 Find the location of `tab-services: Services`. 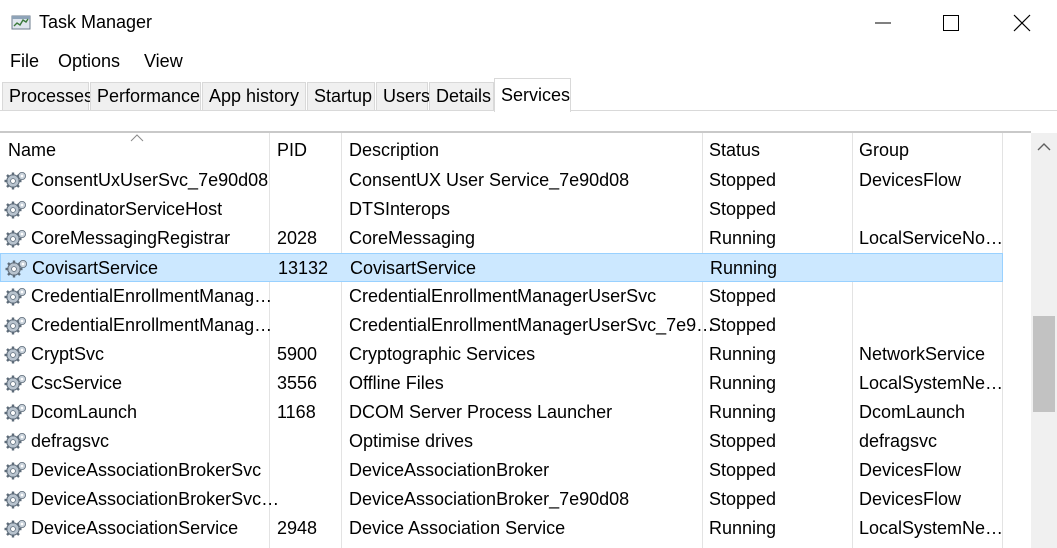

tab-services: Services is located at coordinates (532, 95).